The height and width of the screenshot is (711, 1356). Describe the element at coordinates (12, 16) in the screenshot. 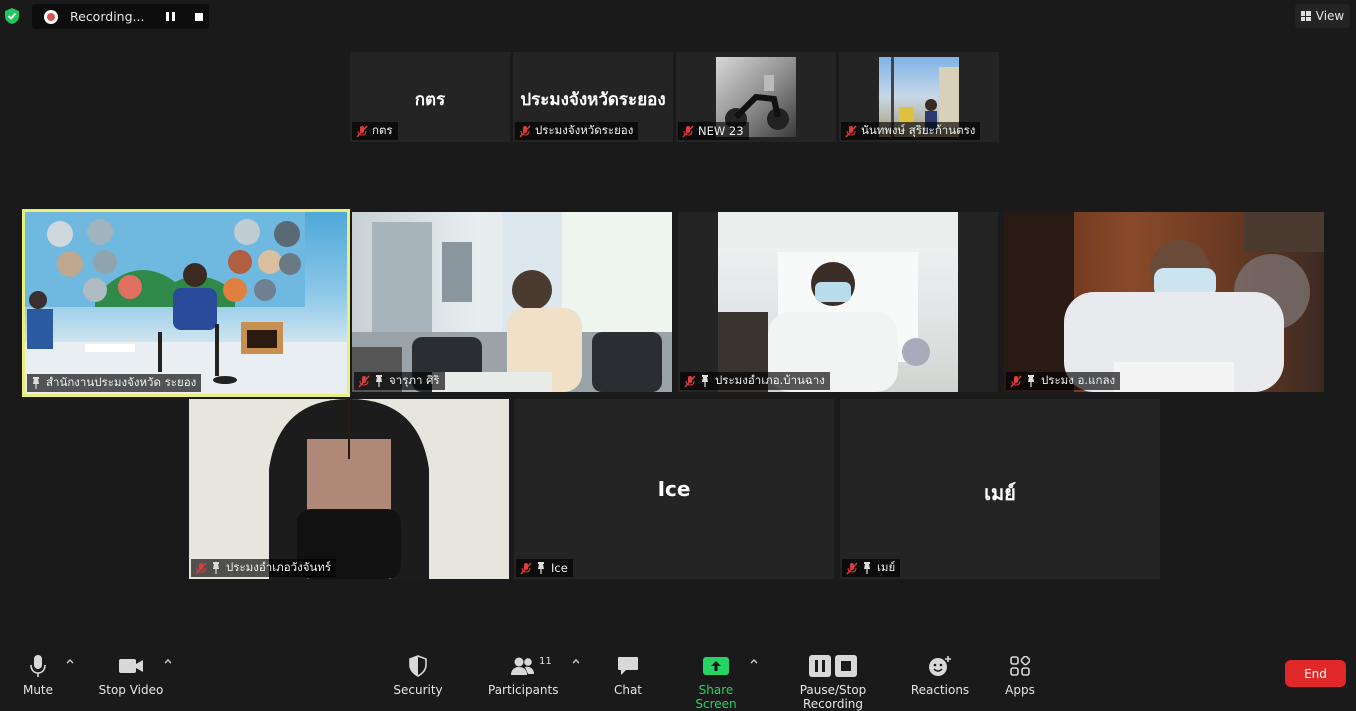

I see `security-shield-icon` at that location.